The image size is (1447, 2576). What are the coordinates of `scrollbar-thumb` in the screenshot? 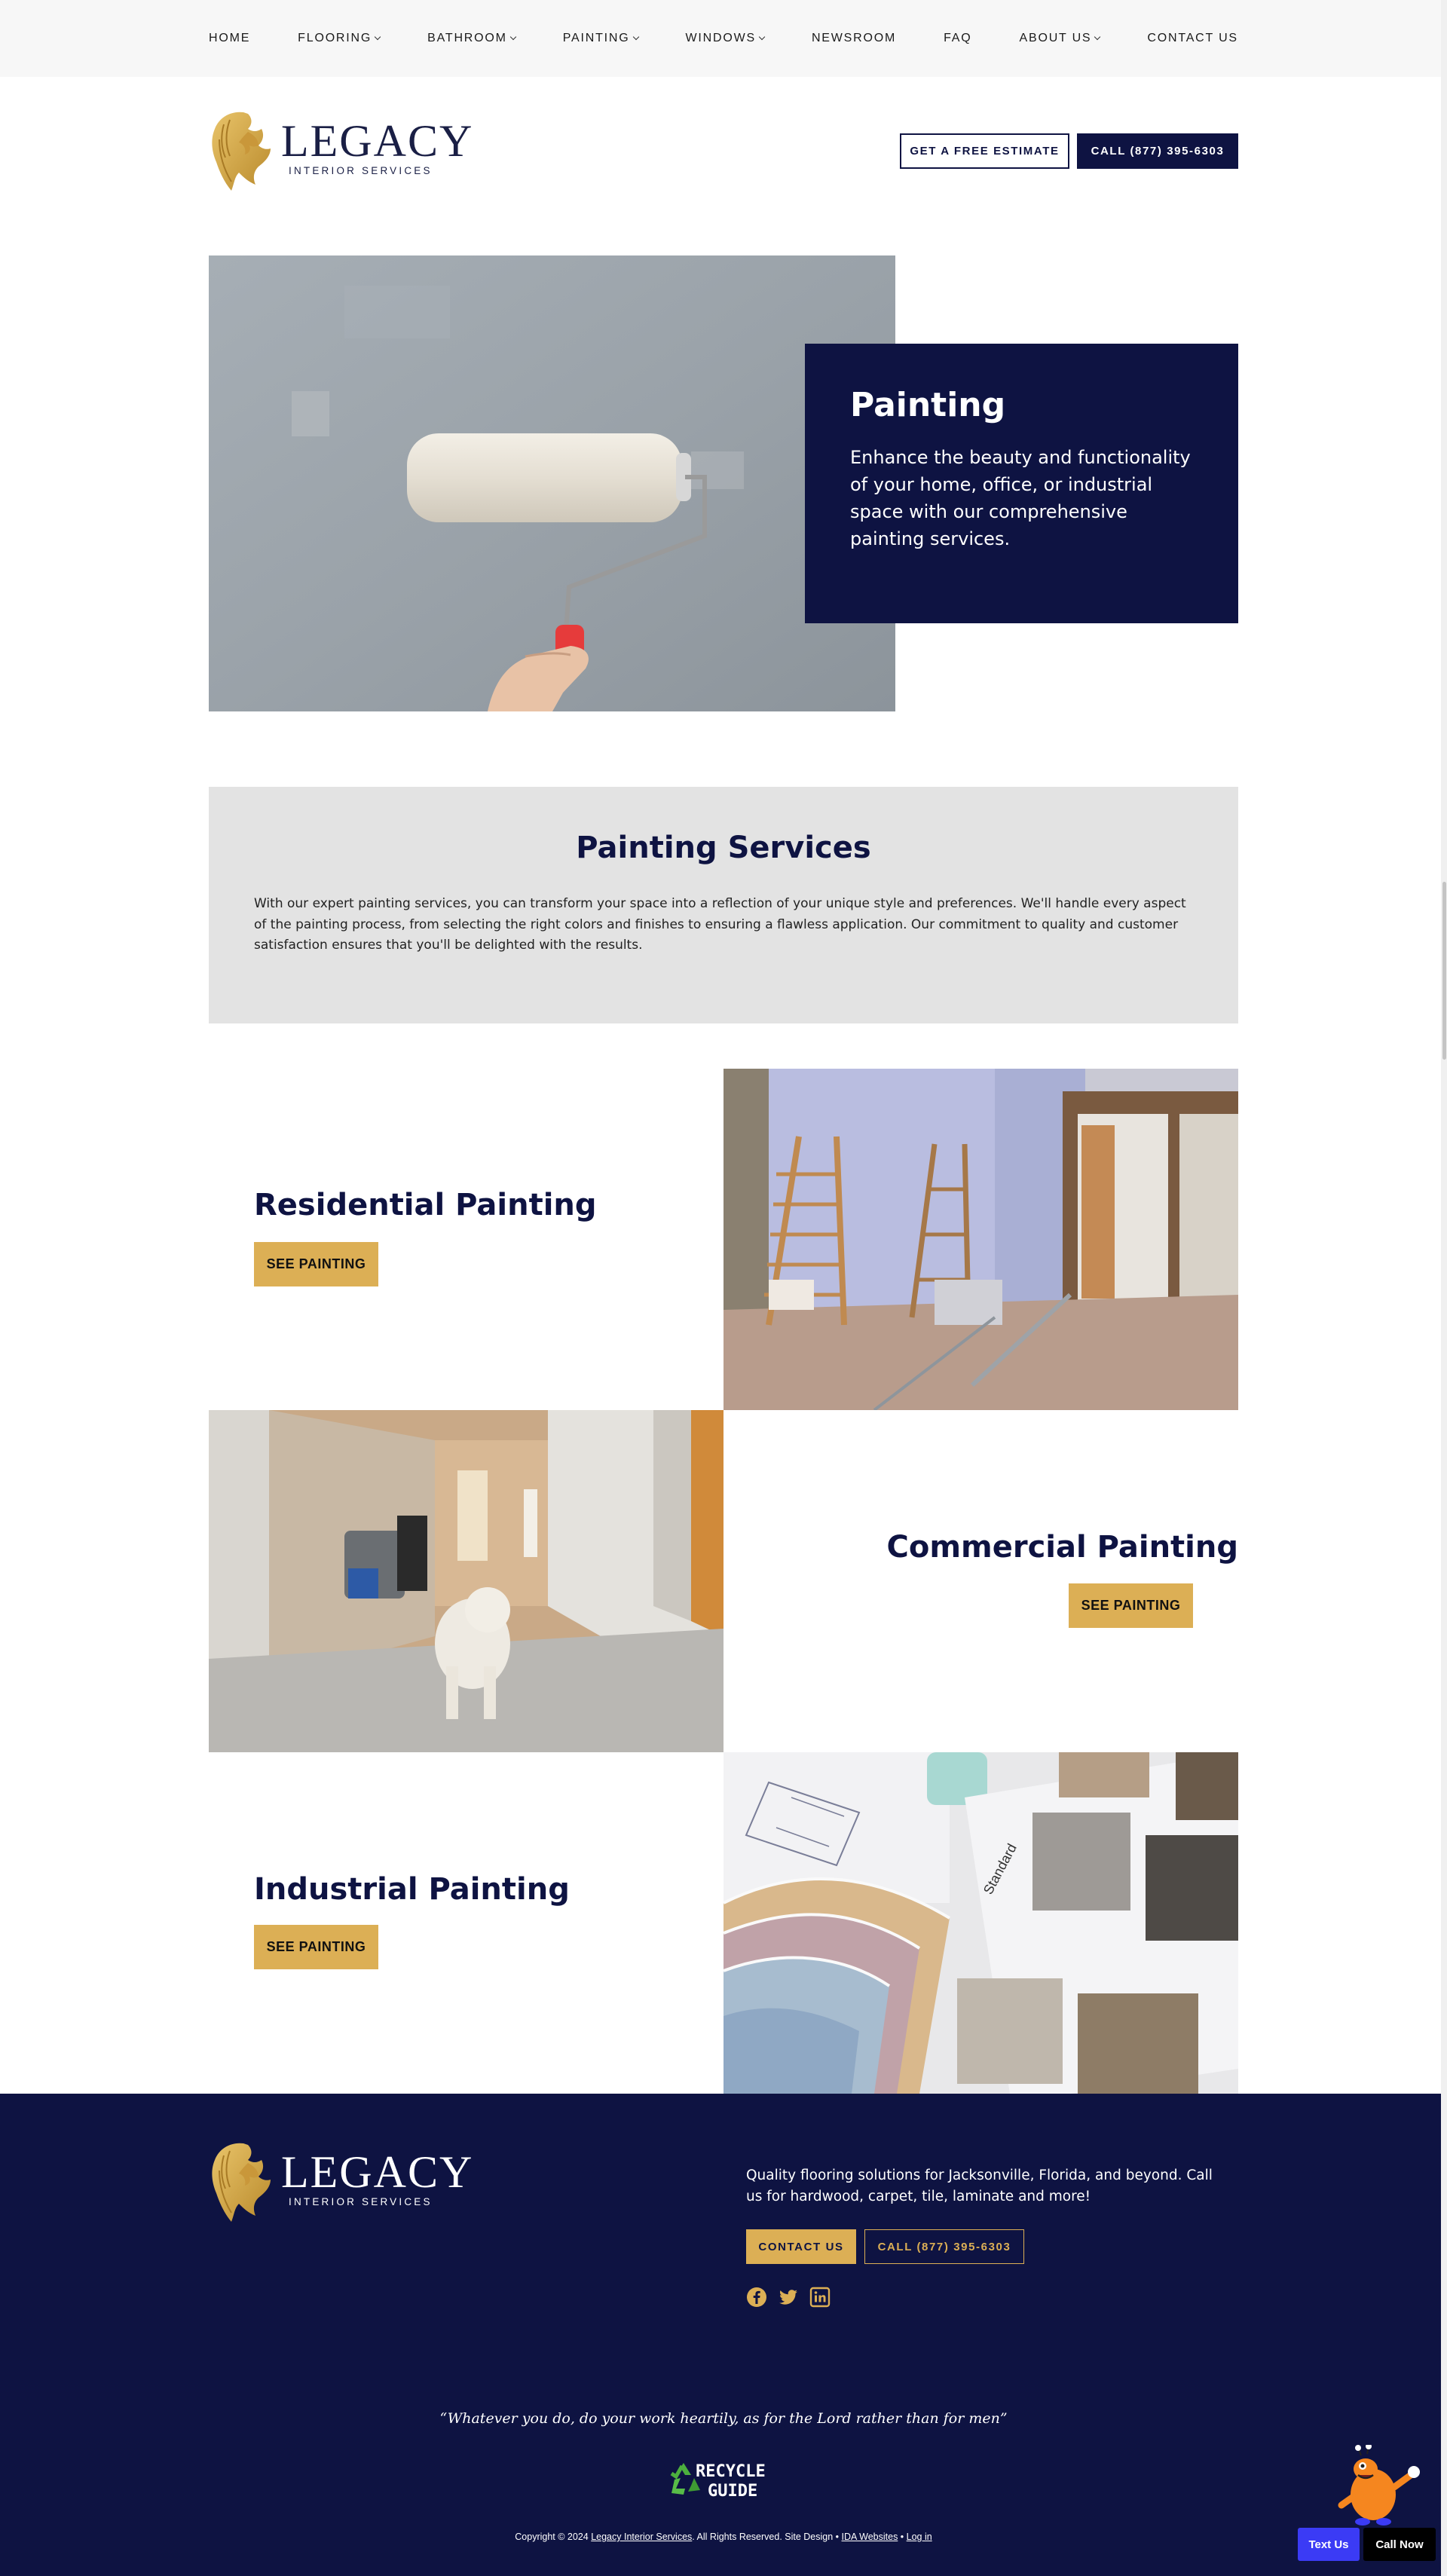 It's located at (1444, 971).